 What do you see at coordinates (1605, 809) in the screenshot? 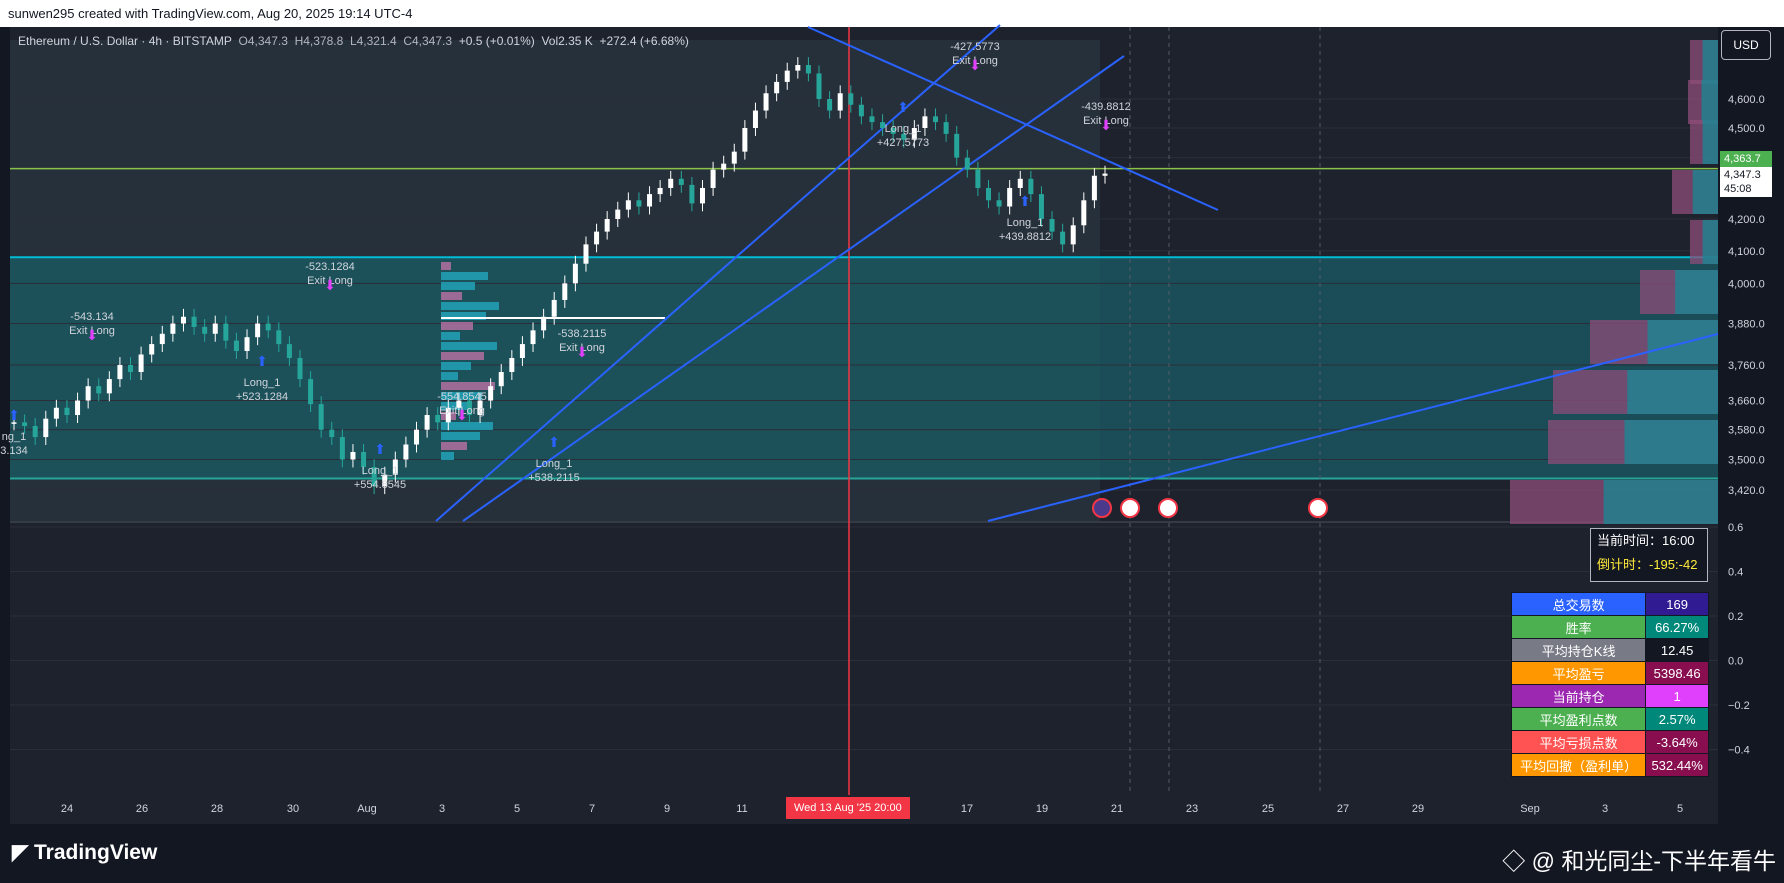
I see `x-tick-label: 3` at bounding box center [1605, 809].